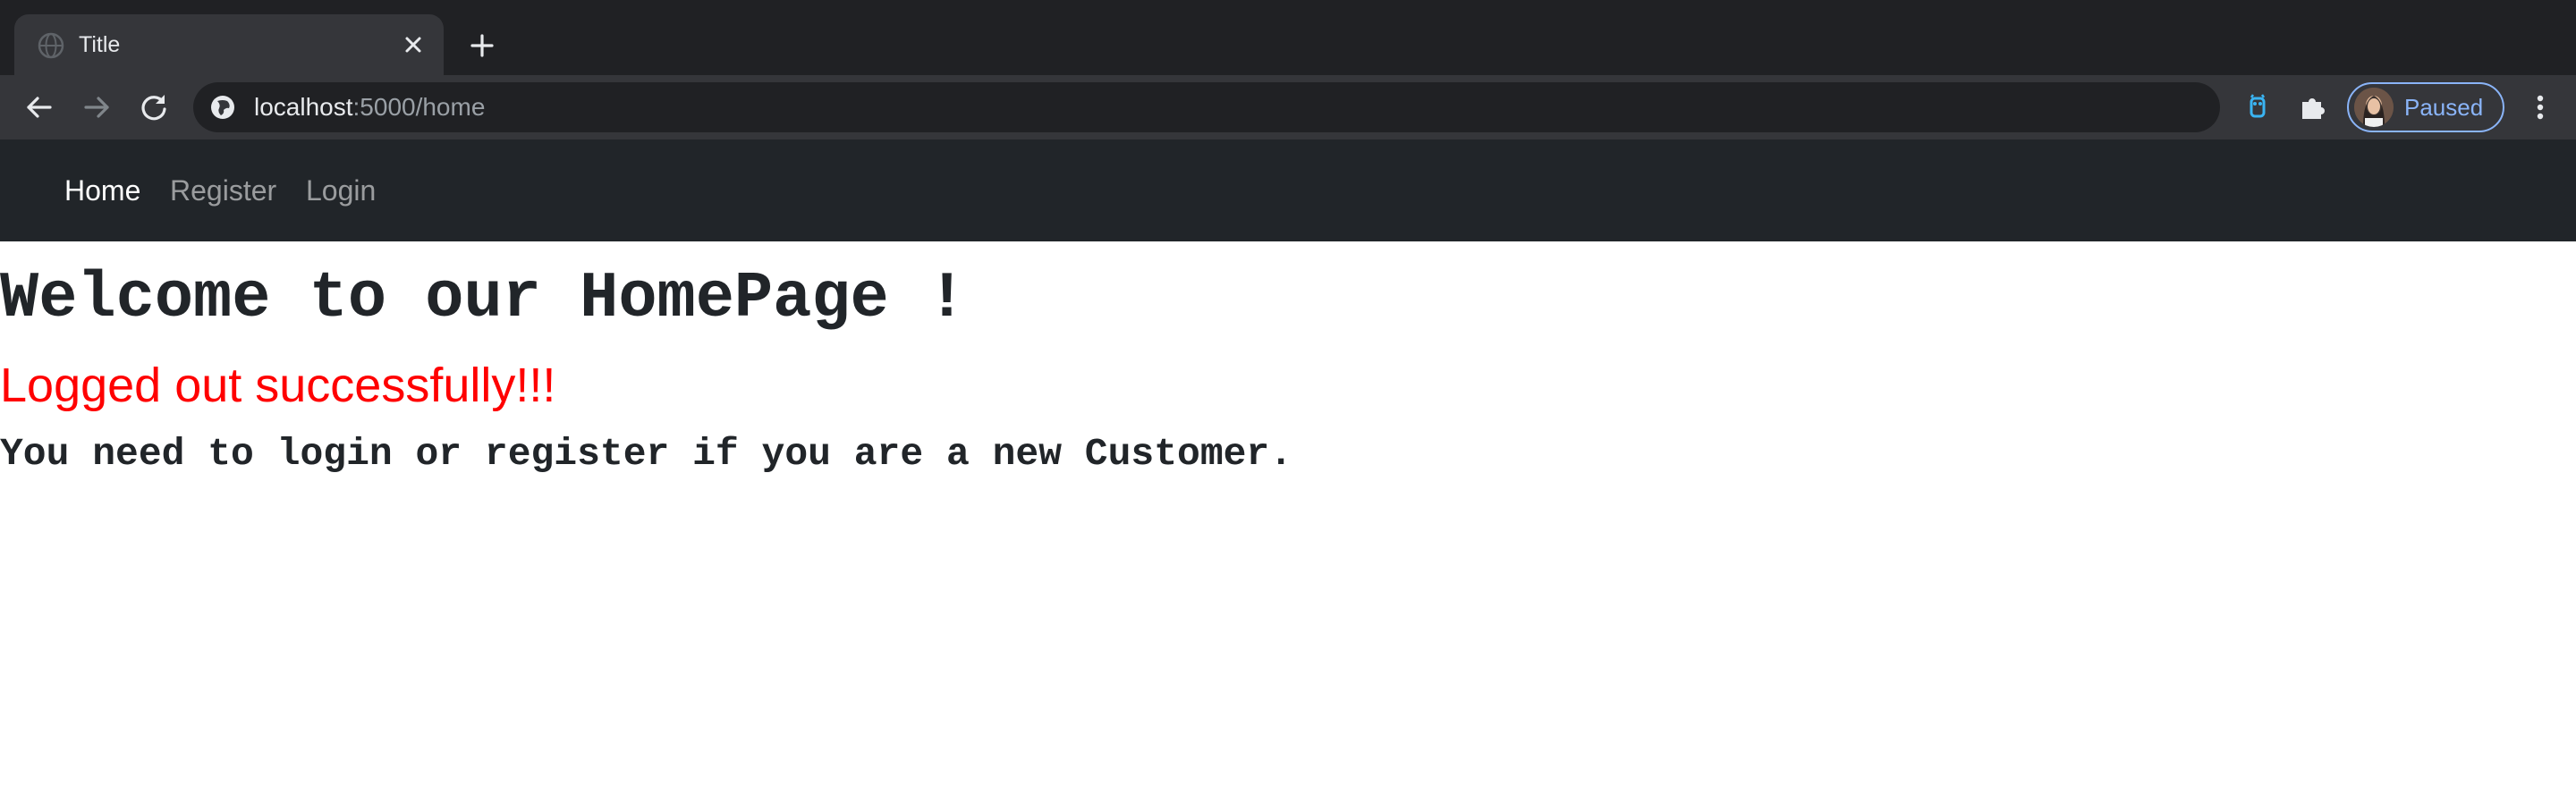 This screenshot has height=794, width=2576. Describe the element at coordinates (1288, 190) in the screenshot. I see `site-navbar: Home Register Login` at that location.